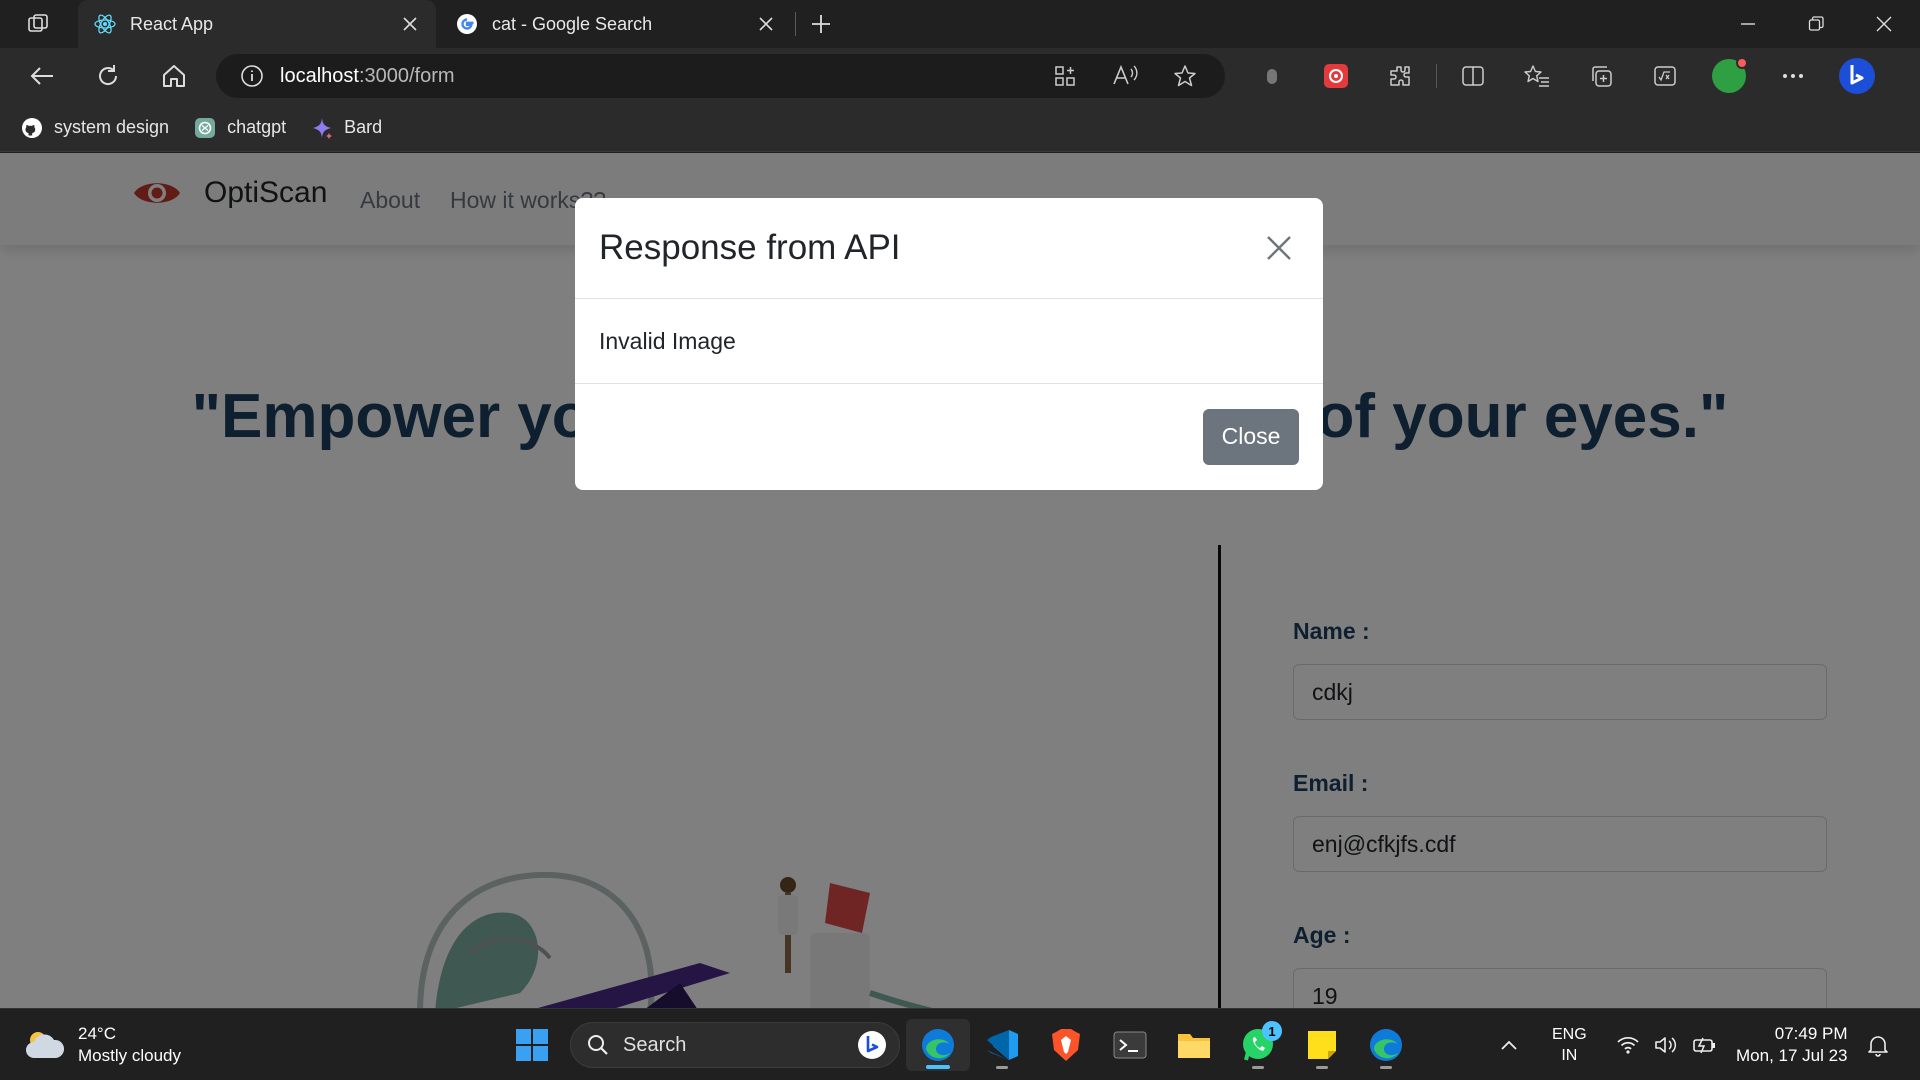 The height and width of the screenshot is (1080, 1920). I want to click on github-icon, so click(32, 128).